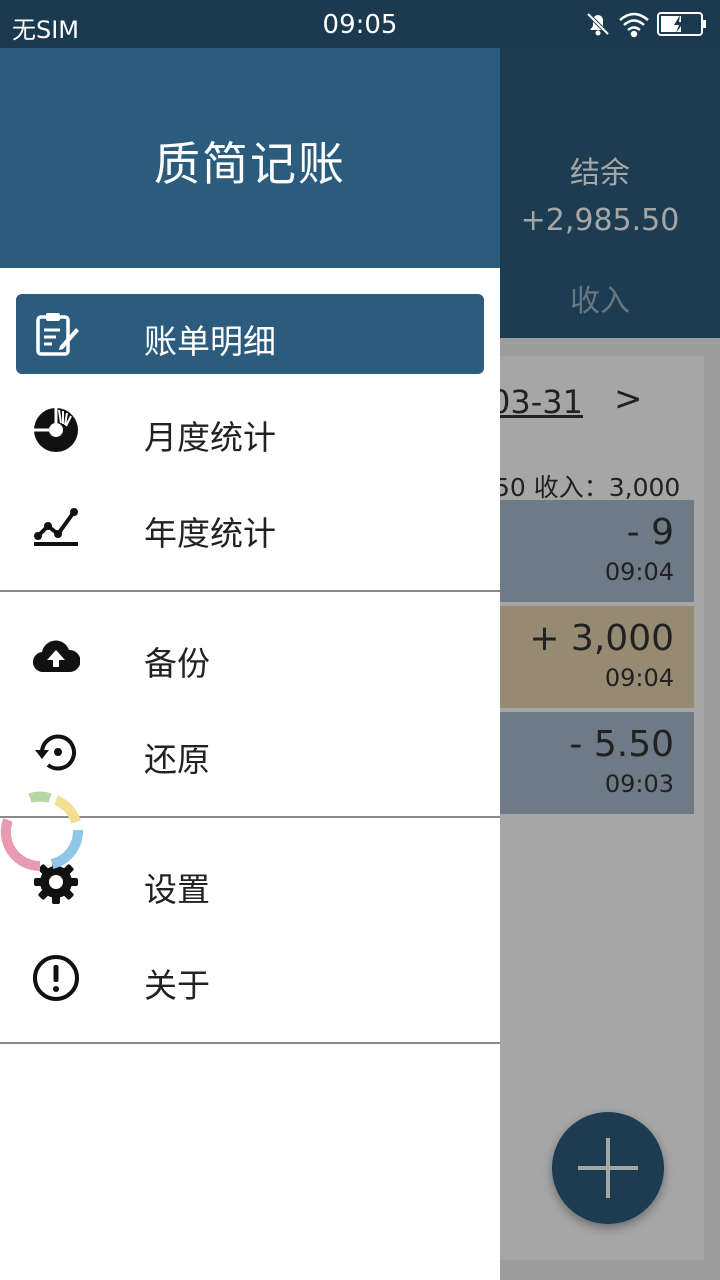 Image resolution: width=720 pixels, height=1280 pixels. I want to click on menu-item-restore: 还原, so click(250, 752).